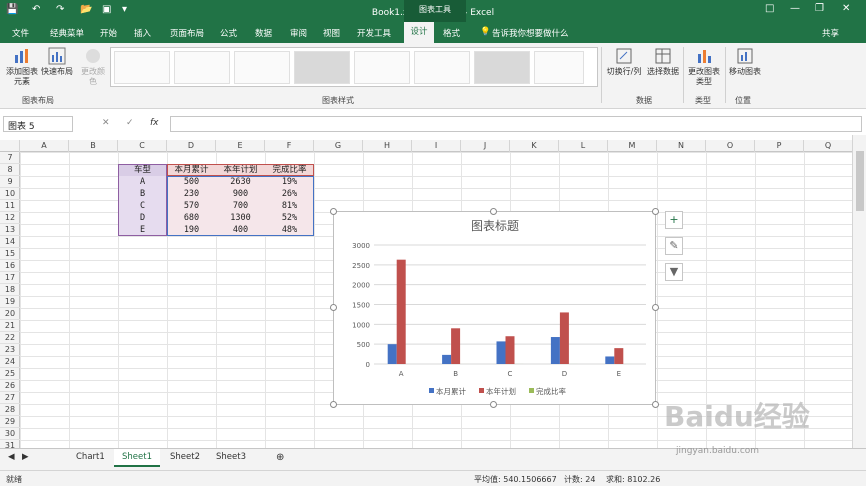 The width and height of the screenshot is (866, 486). I want to click on close-icon: ✕, so click(846, 8).